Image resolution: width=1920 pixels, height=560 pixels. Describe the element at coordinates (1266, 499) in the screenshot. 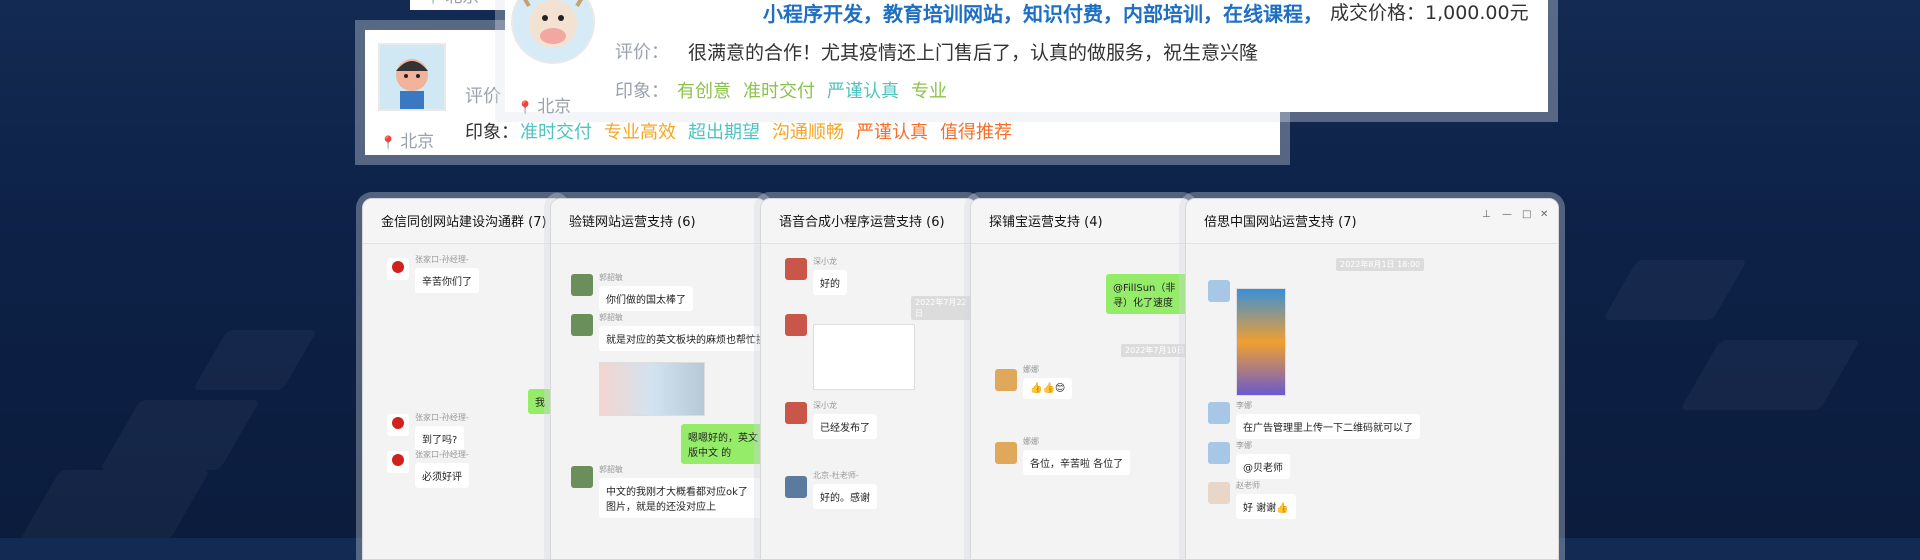

I see `chat-message: 赵老师好 谢谢👍` at that location.